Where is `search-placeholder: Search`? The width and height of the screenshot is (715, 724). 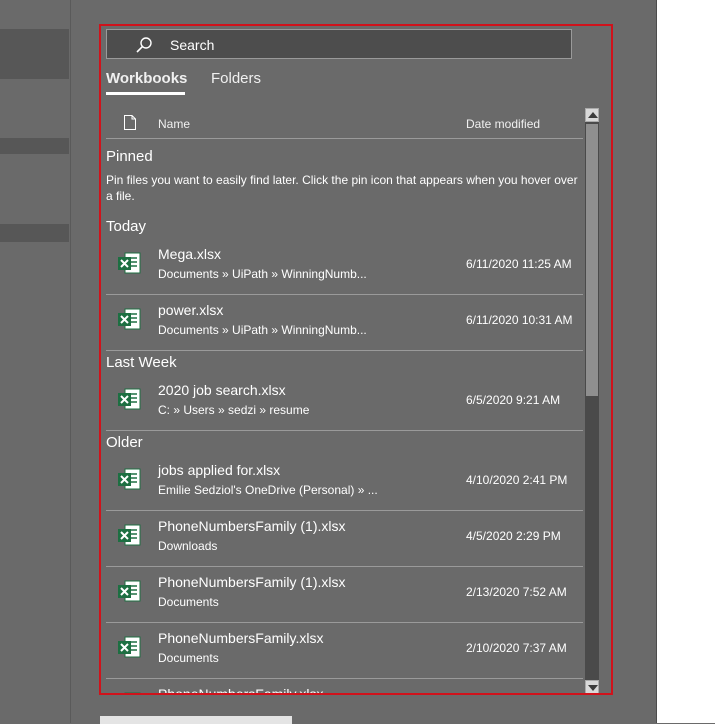 search-placeholder: Search is located at coordinates (192, 45).